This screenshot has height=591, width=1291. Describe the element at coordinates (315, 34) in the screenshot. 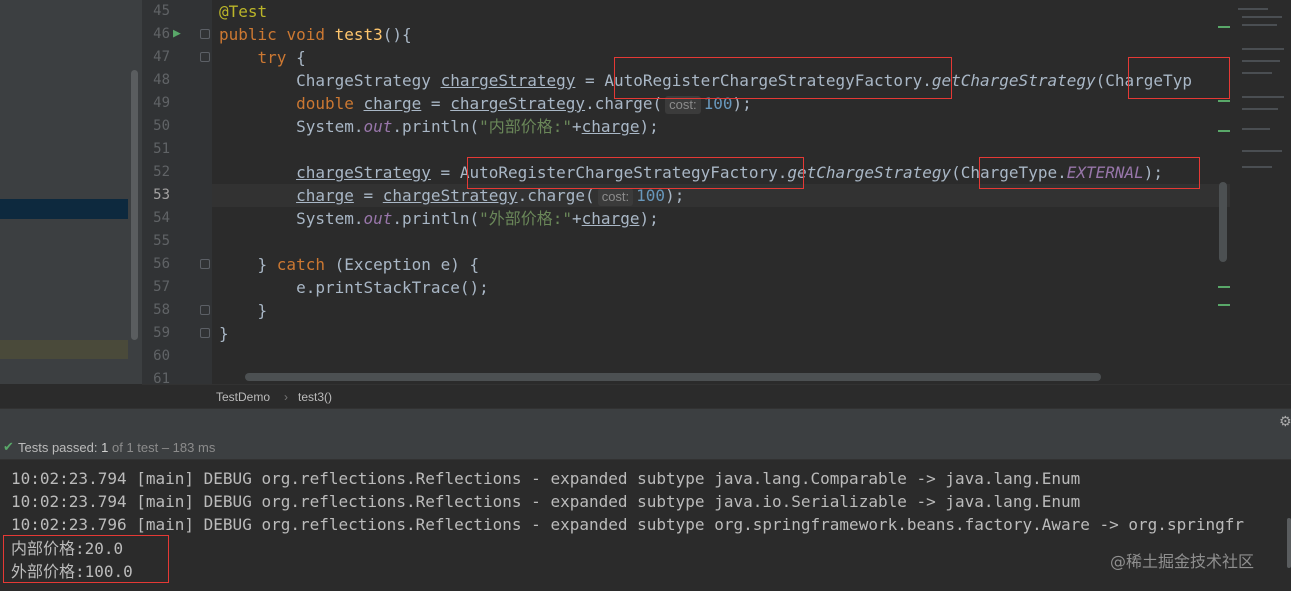

I see `code-line-46: public void test3(){` at that location.